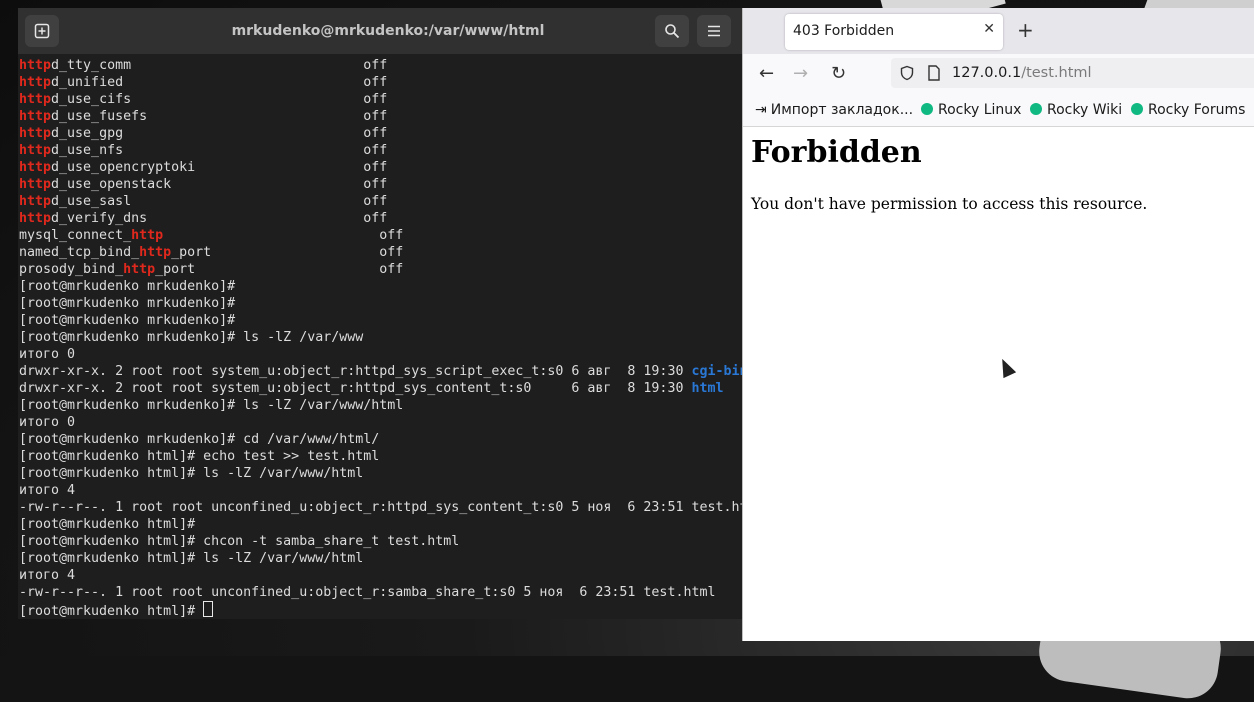  I want to click on terminal-text: off, so click(283, 235).